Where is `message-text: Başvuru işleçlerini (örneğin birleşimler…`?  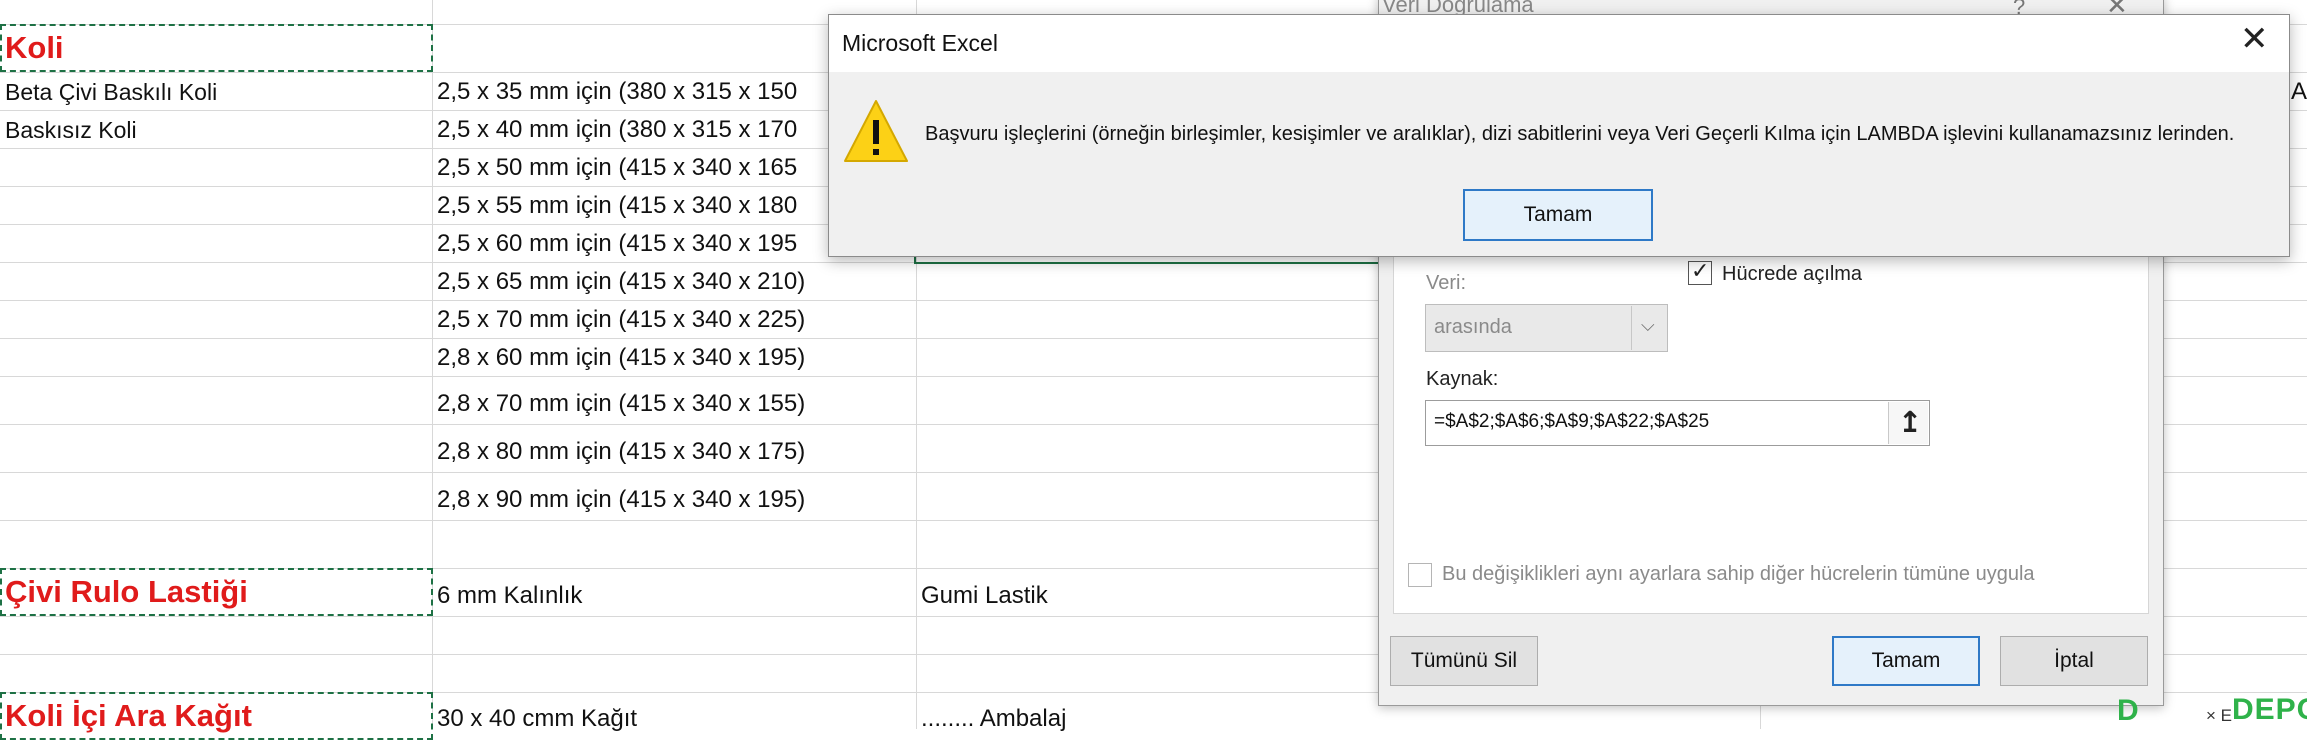
message-text: Başvuru işleçlerini (örneğin birleşimler… is located at coordinates (1580, 134).